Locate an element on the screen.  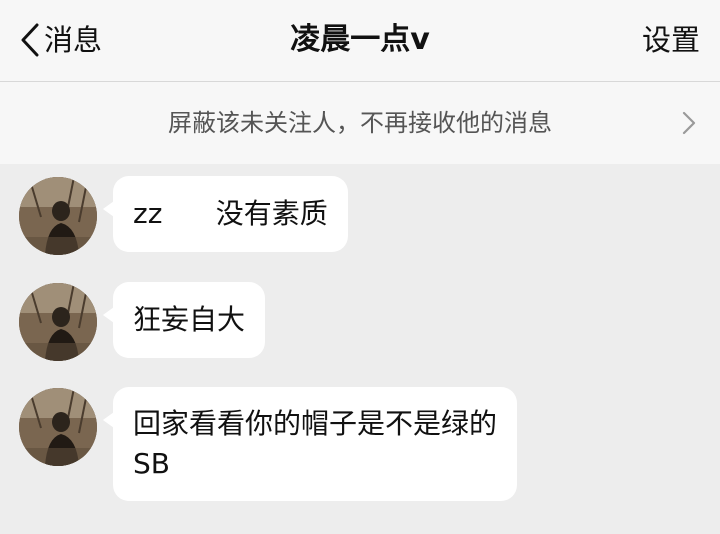
message-bubble: zz 没有素质 is located at coordinates (225, 214).